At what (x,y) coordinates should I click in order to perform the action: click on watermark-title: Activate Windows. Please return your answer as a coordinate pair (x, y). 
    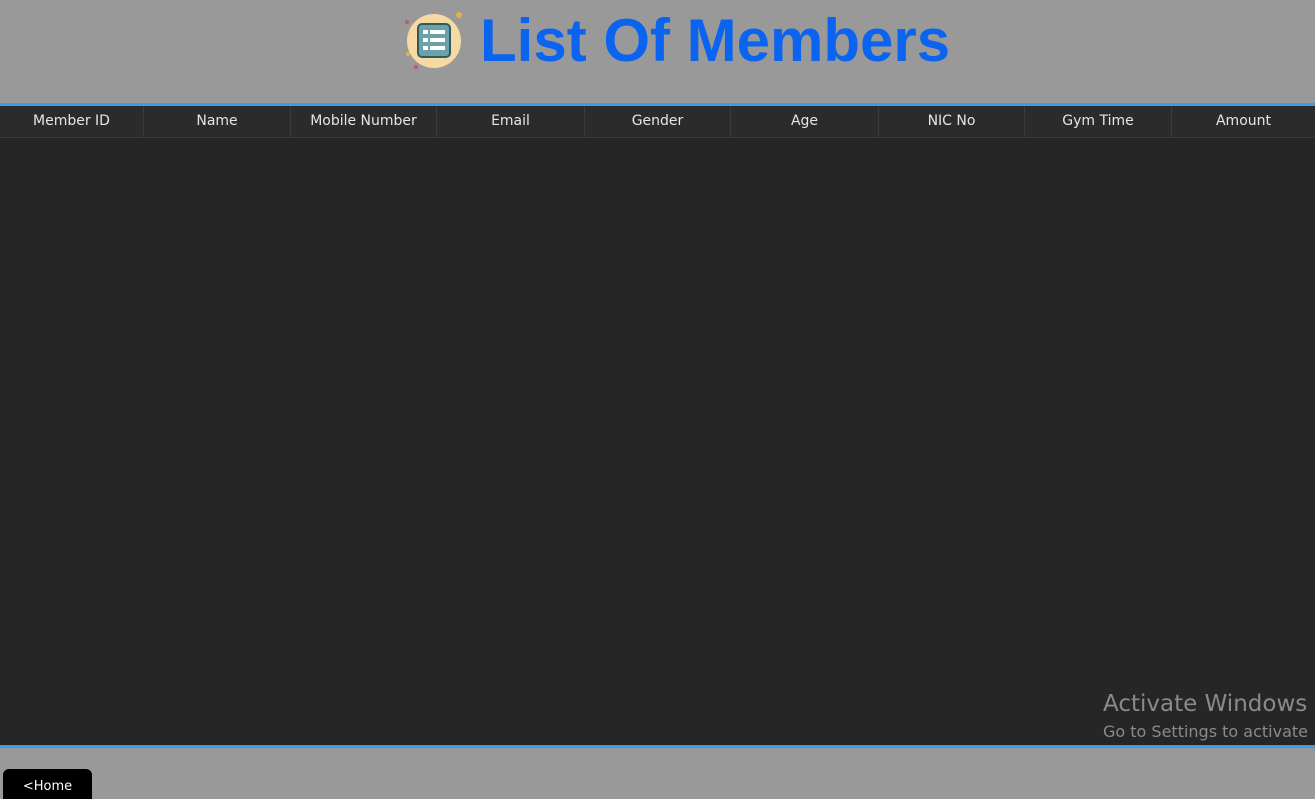
    Looking at the image, I should click on (1205, 704).